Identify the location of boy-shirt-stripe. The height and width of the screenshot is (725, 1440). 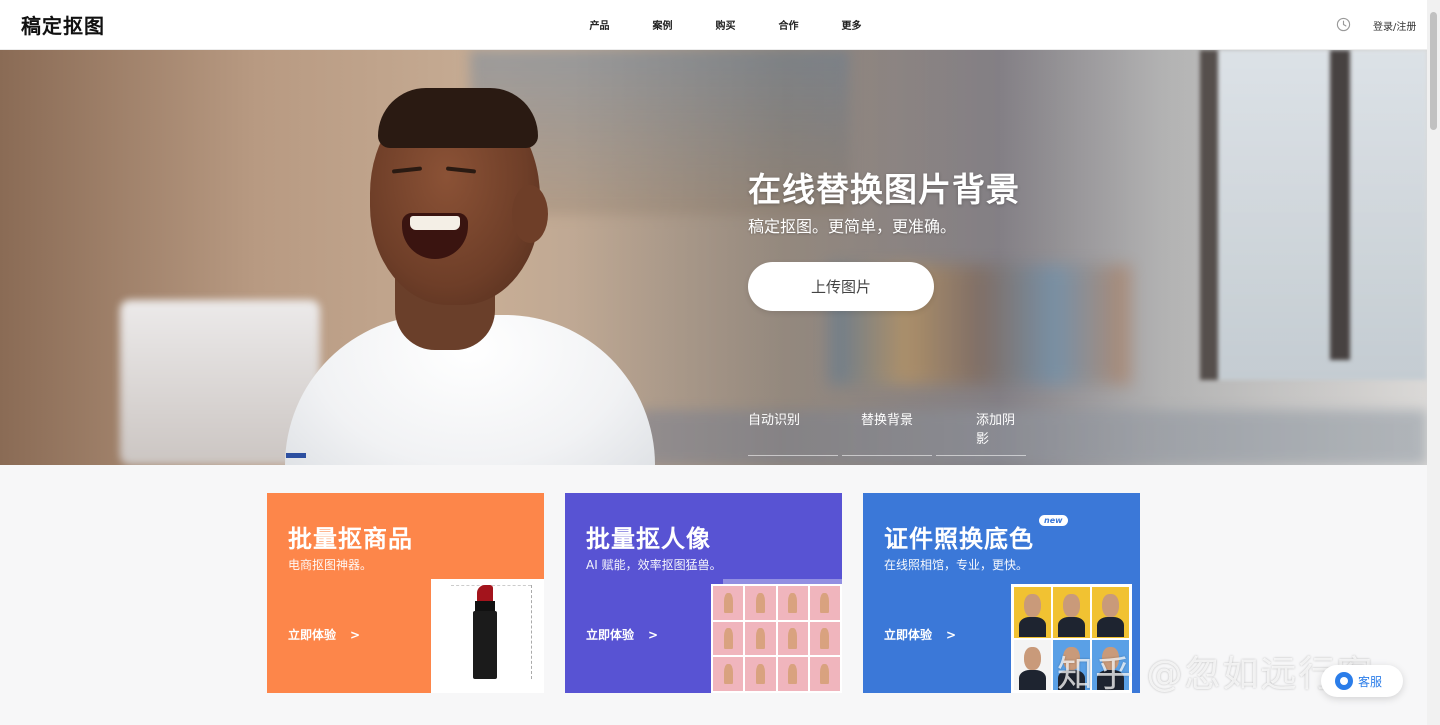
(296, 455).